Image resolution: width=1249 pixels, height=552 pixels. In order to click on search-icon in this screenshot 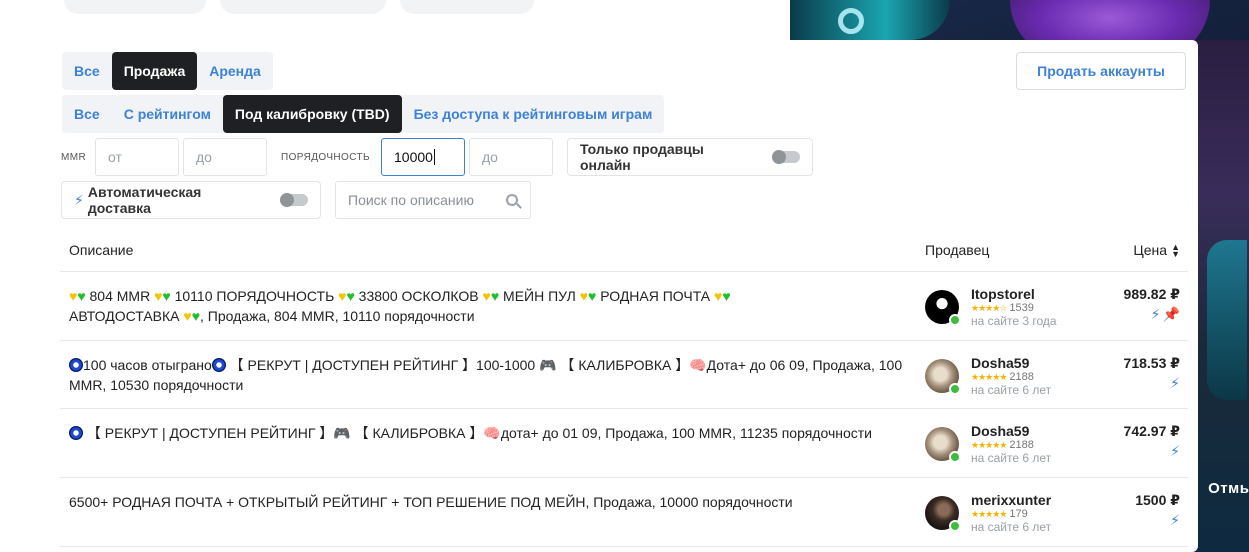, I will do `click(512, 200)`.